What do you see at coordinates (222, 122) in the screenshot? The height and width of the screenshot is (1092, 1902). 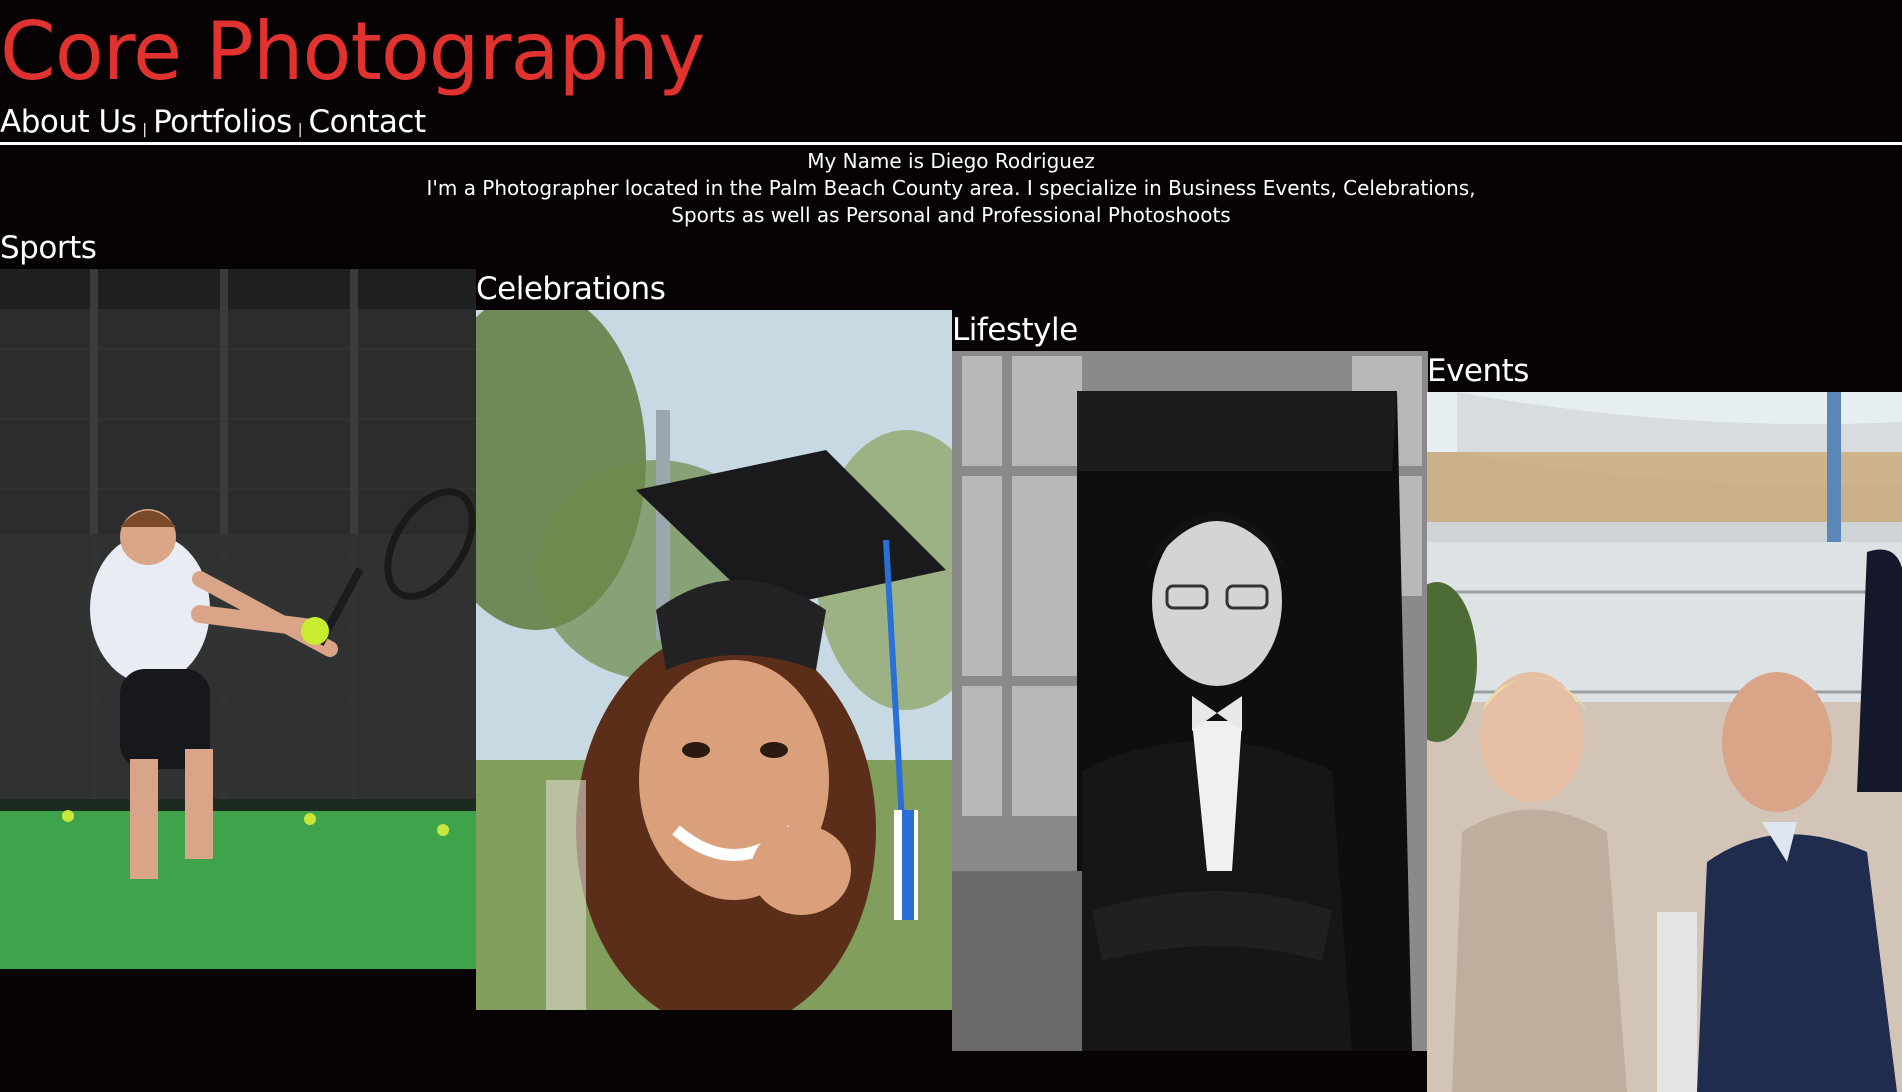 I see `nav-portfolios: Portfolios` at bounding box center [222, 122].